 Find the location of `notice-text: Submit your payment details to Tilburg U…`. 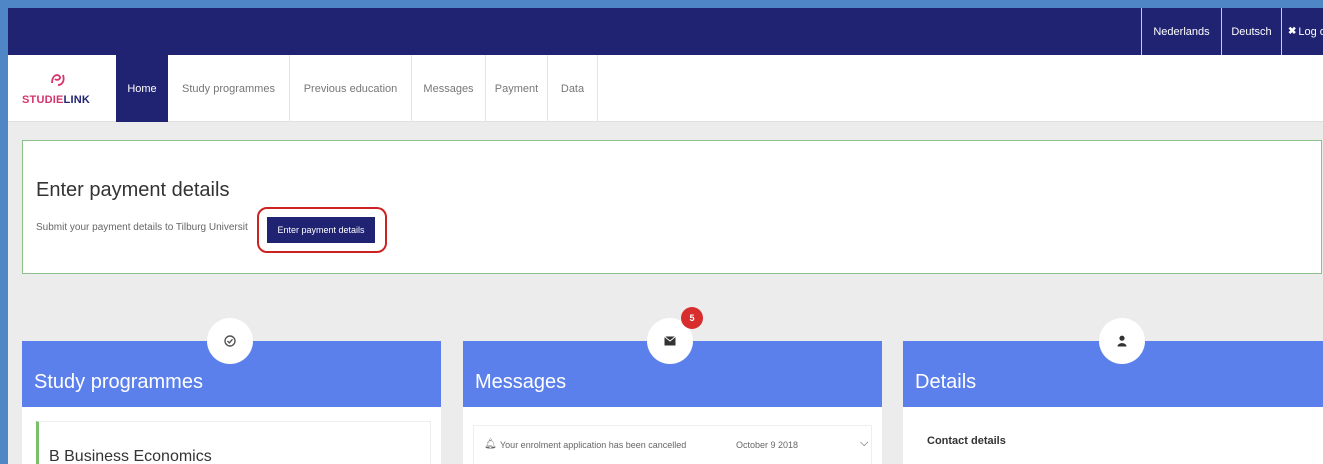

notice-text: Submit your payment details to Tilburg U… is located at coordinates (142, 227).